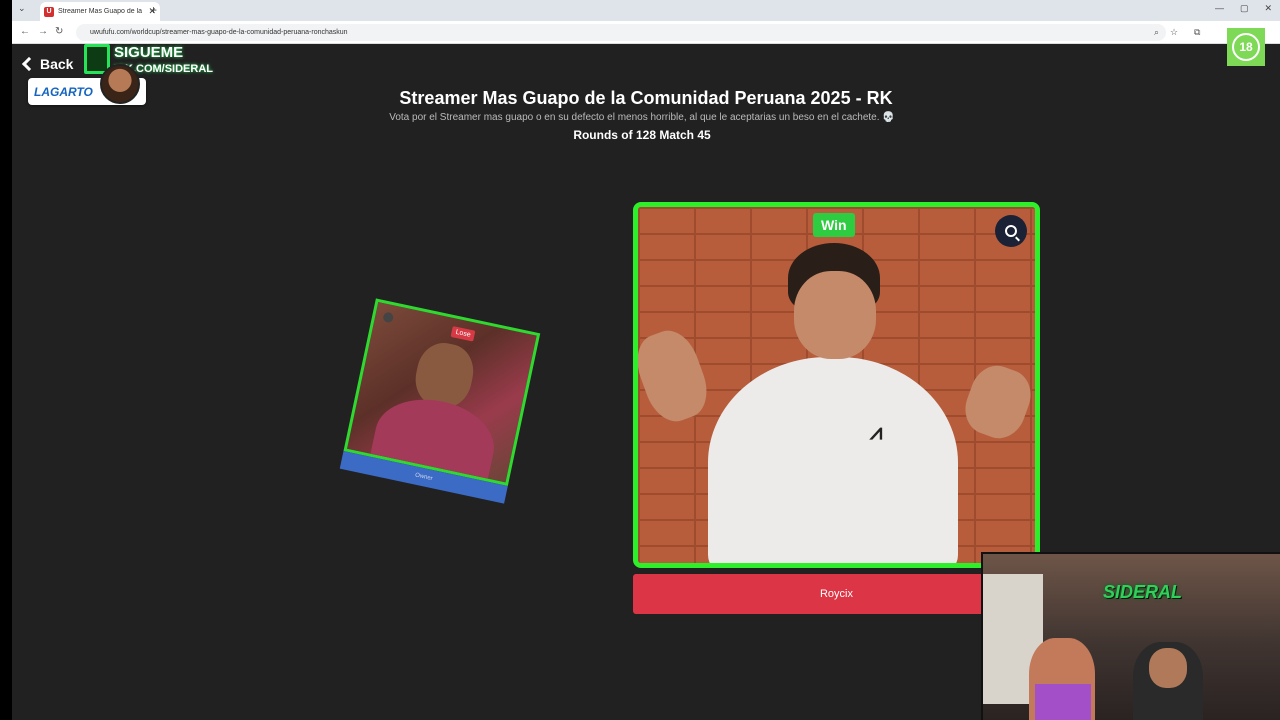 The image size is (1280, 720). What do you see at coordinates (440, 401) in the screenshot?
I see `loser-card: Lose Owner` at bounding box center [440, 401].